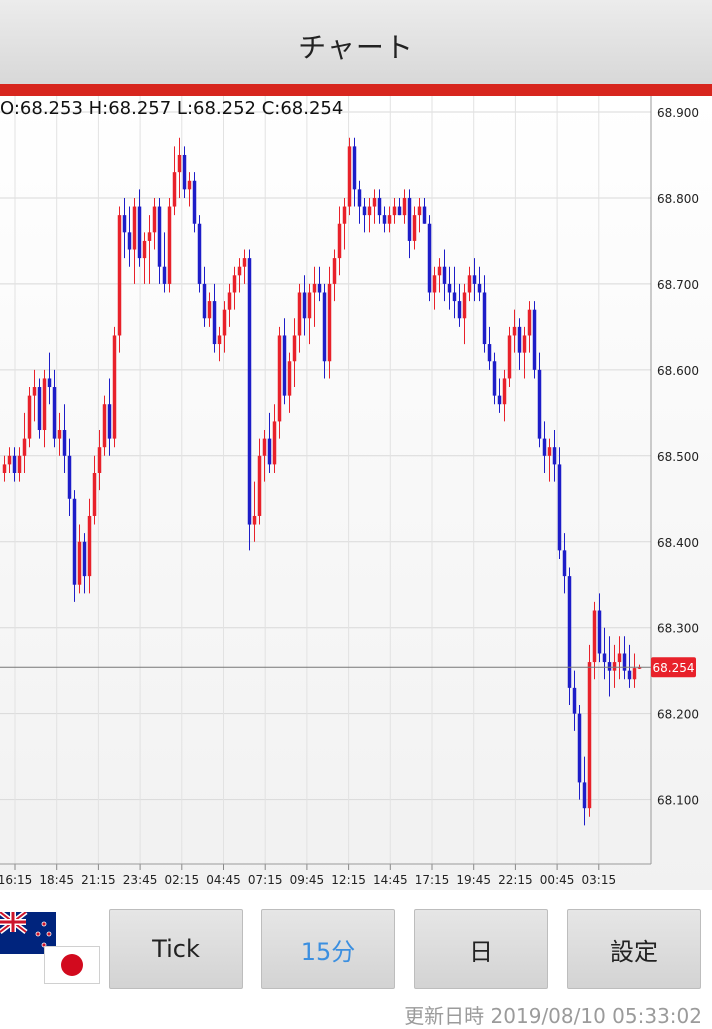  What do you see at coordinates (223, 880) in the screenshot?
I see `x-tick-label: 04:45` at bounding box center [223, 880].